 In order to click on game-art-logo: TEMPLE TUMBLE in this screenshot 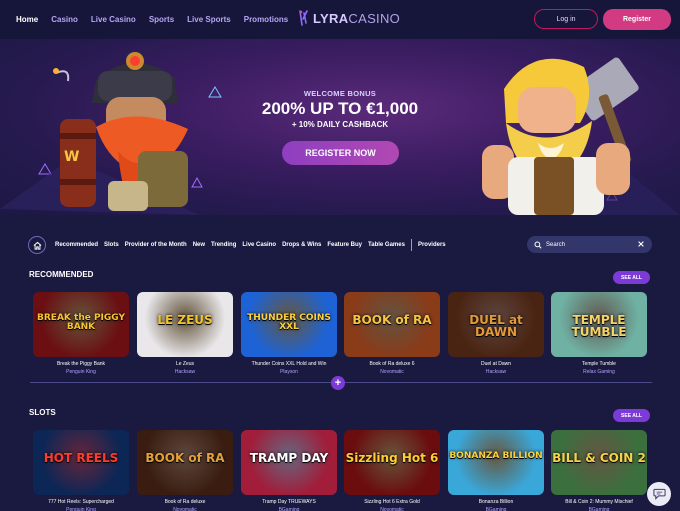, I will do `click(599, 326)`.